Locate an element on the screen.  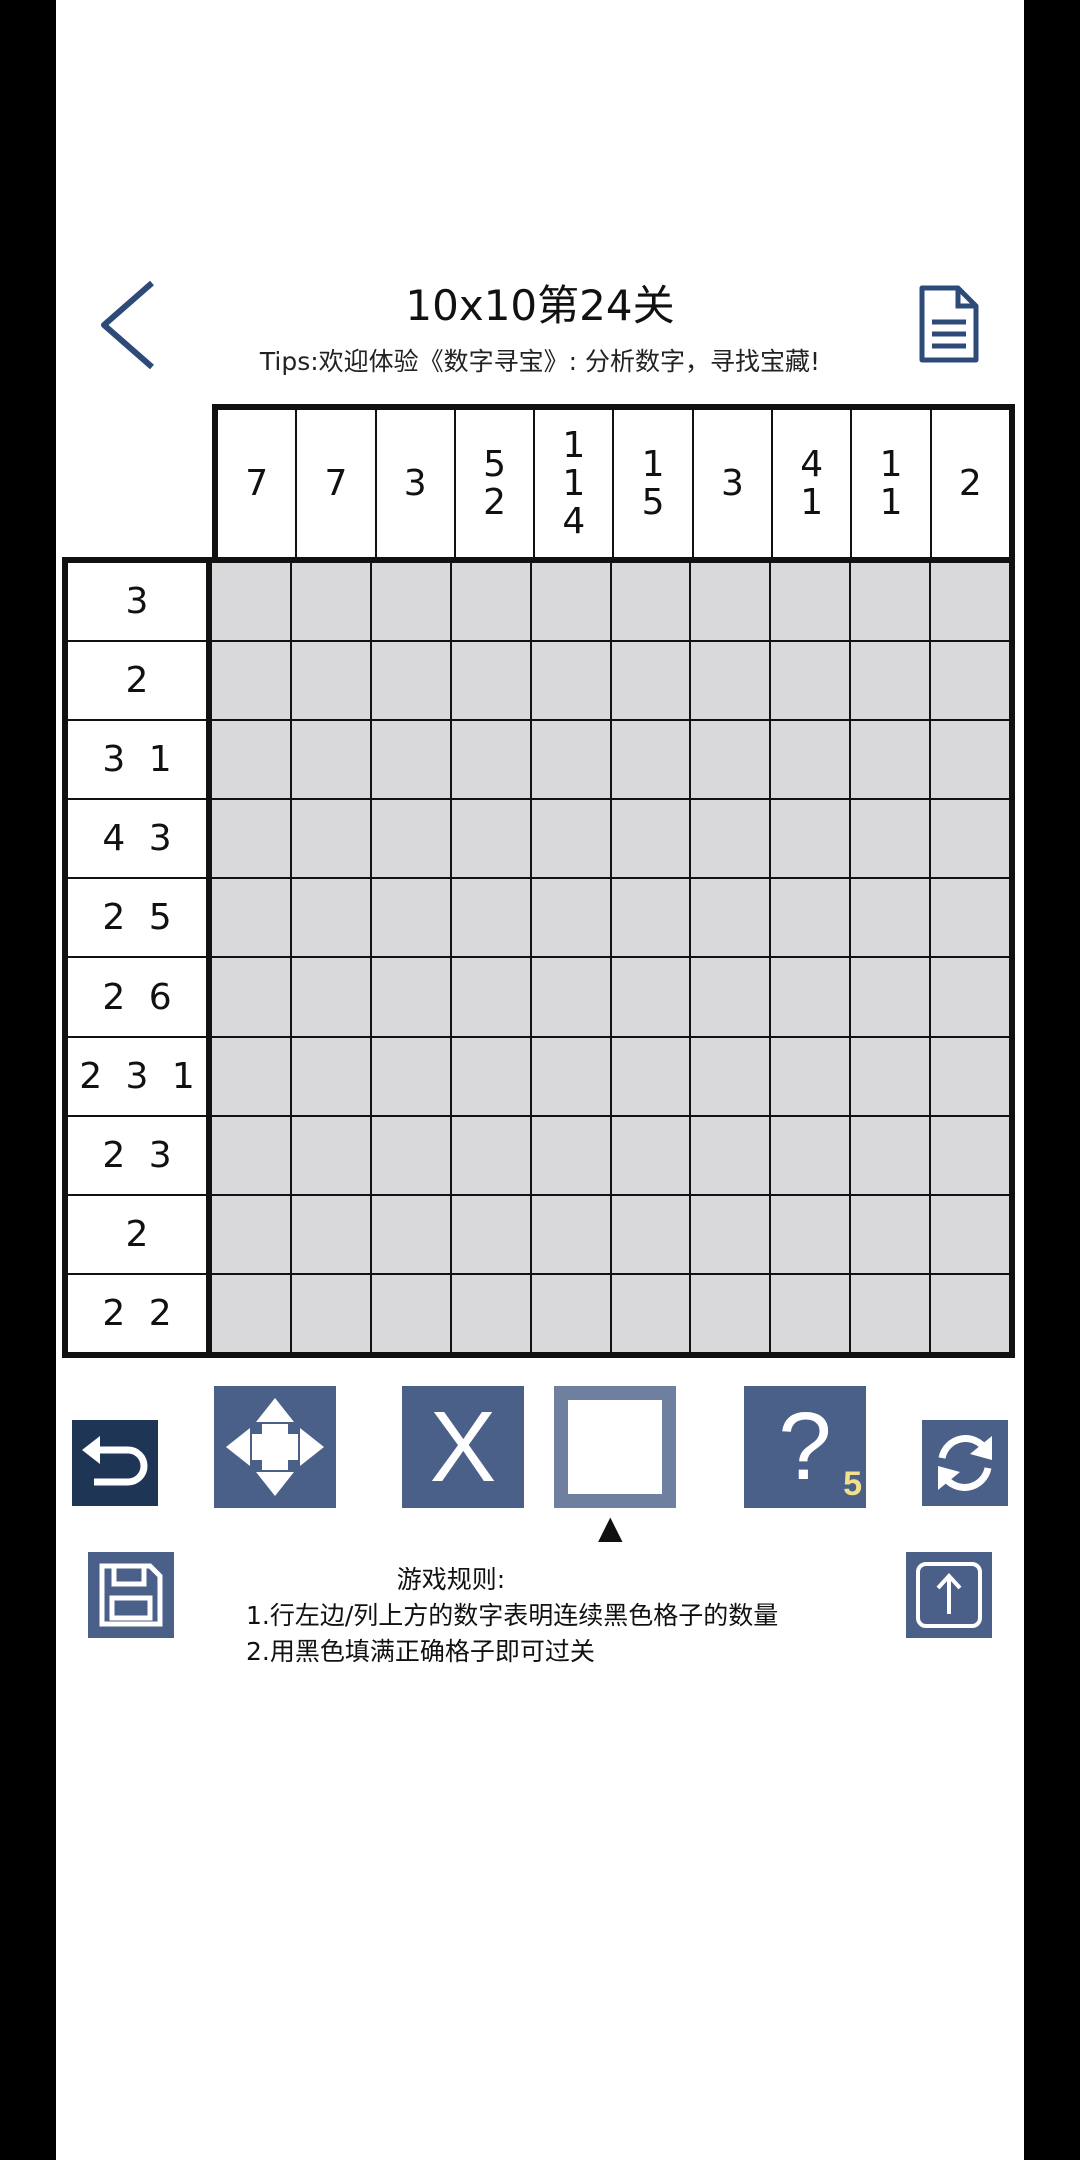
mark-x-button: X is located at coordinates (463, 1447).